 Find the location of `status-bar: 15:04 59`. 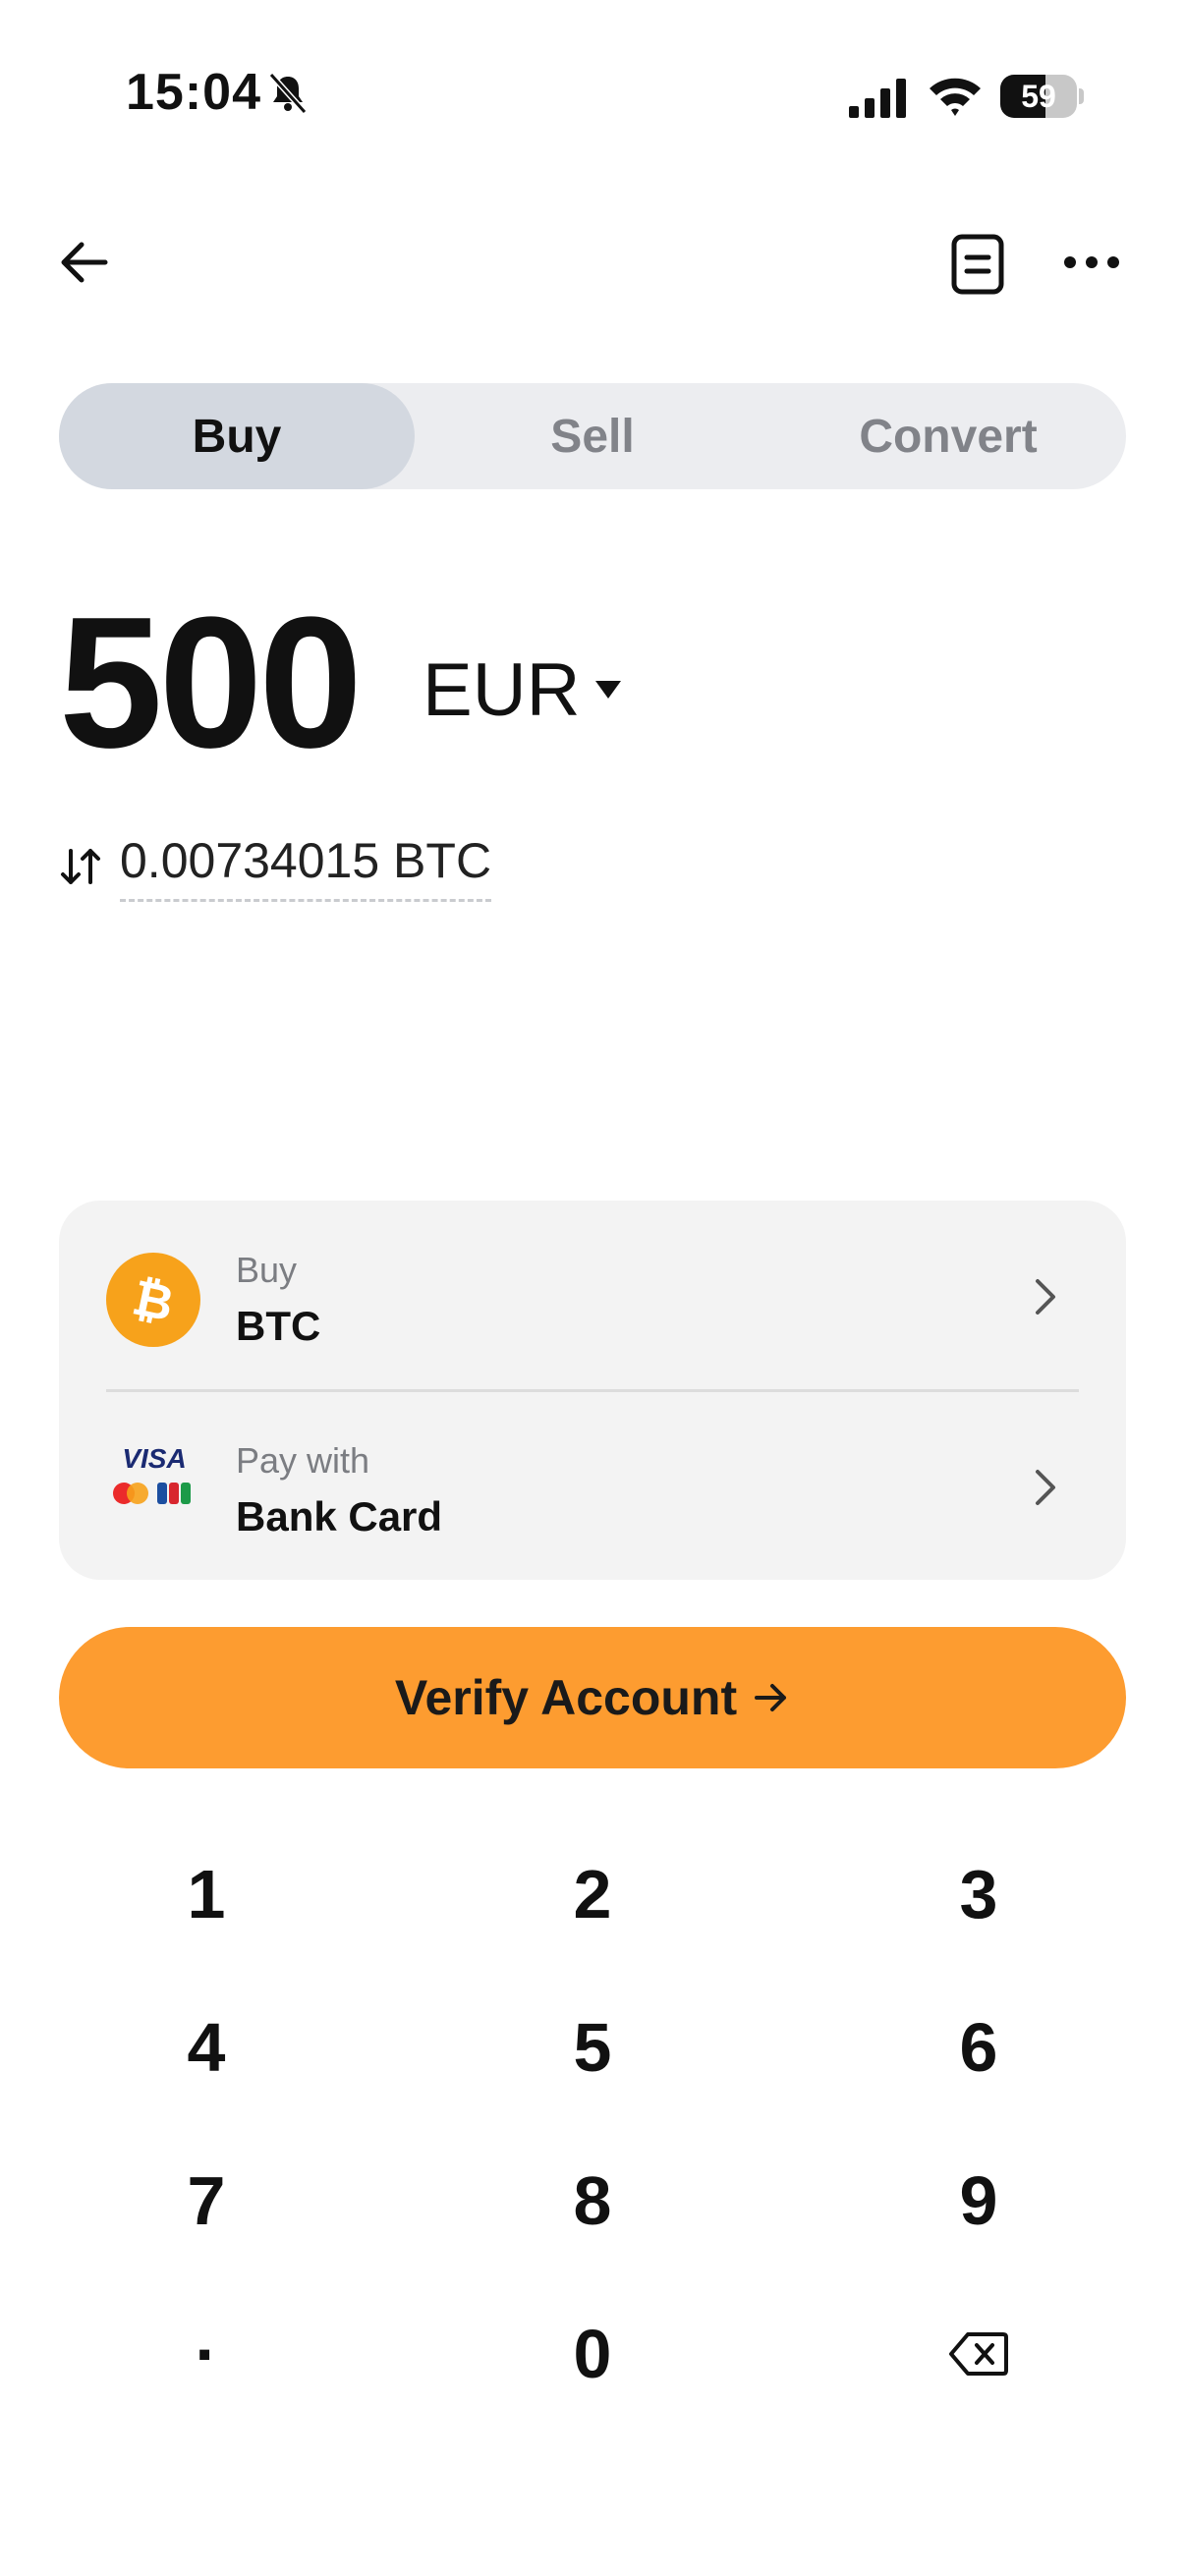

status-bar: 15:04 59 is located at coordinates (592, 93).